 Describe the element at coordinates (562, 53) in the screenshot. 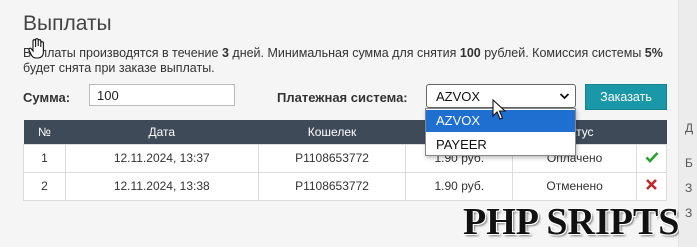

I see `info-part3: рублей. Комиссия системы` at that location.